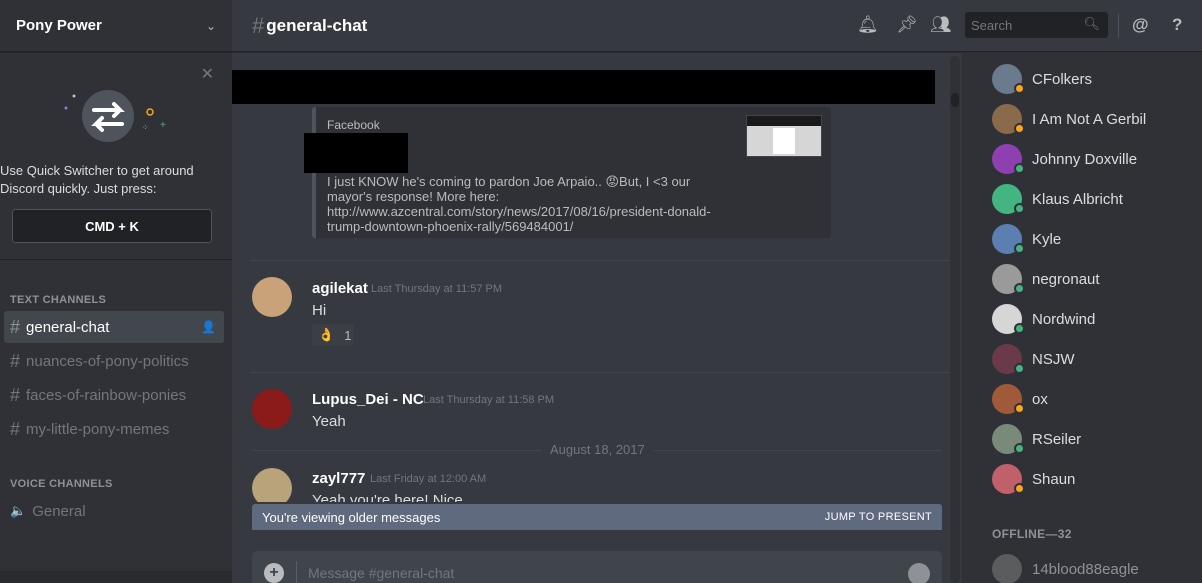  What do you see at coordinates (437, 289) in the screenshot?
I see `message-timestamp: Last Thursday at 11:57 PM` at bounding box center [437, 289].